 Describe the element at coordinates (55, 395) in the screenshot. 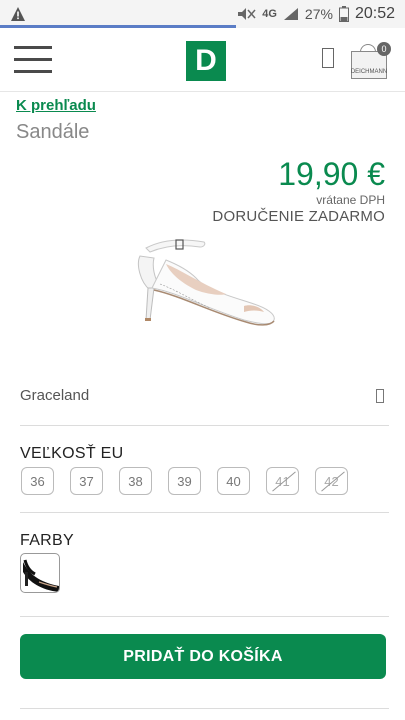

I see `brand-name: Graceland` at that location.